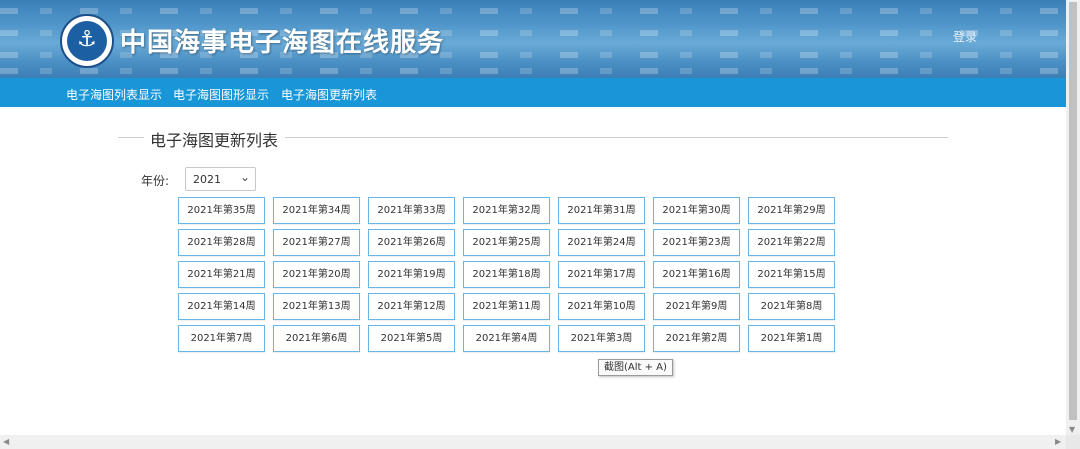 This screenshot has height=449, width=1080. Describe the element at coordinates (411, 274) in the screenshot. I see `week-button: 2021年第19周` at that location.